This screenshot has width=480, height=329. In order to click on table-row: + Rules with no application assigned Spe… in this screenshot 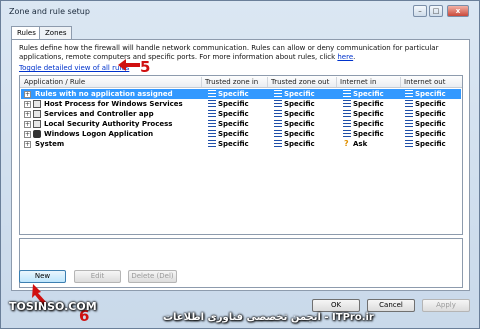, I will do `click(241, 94)`.